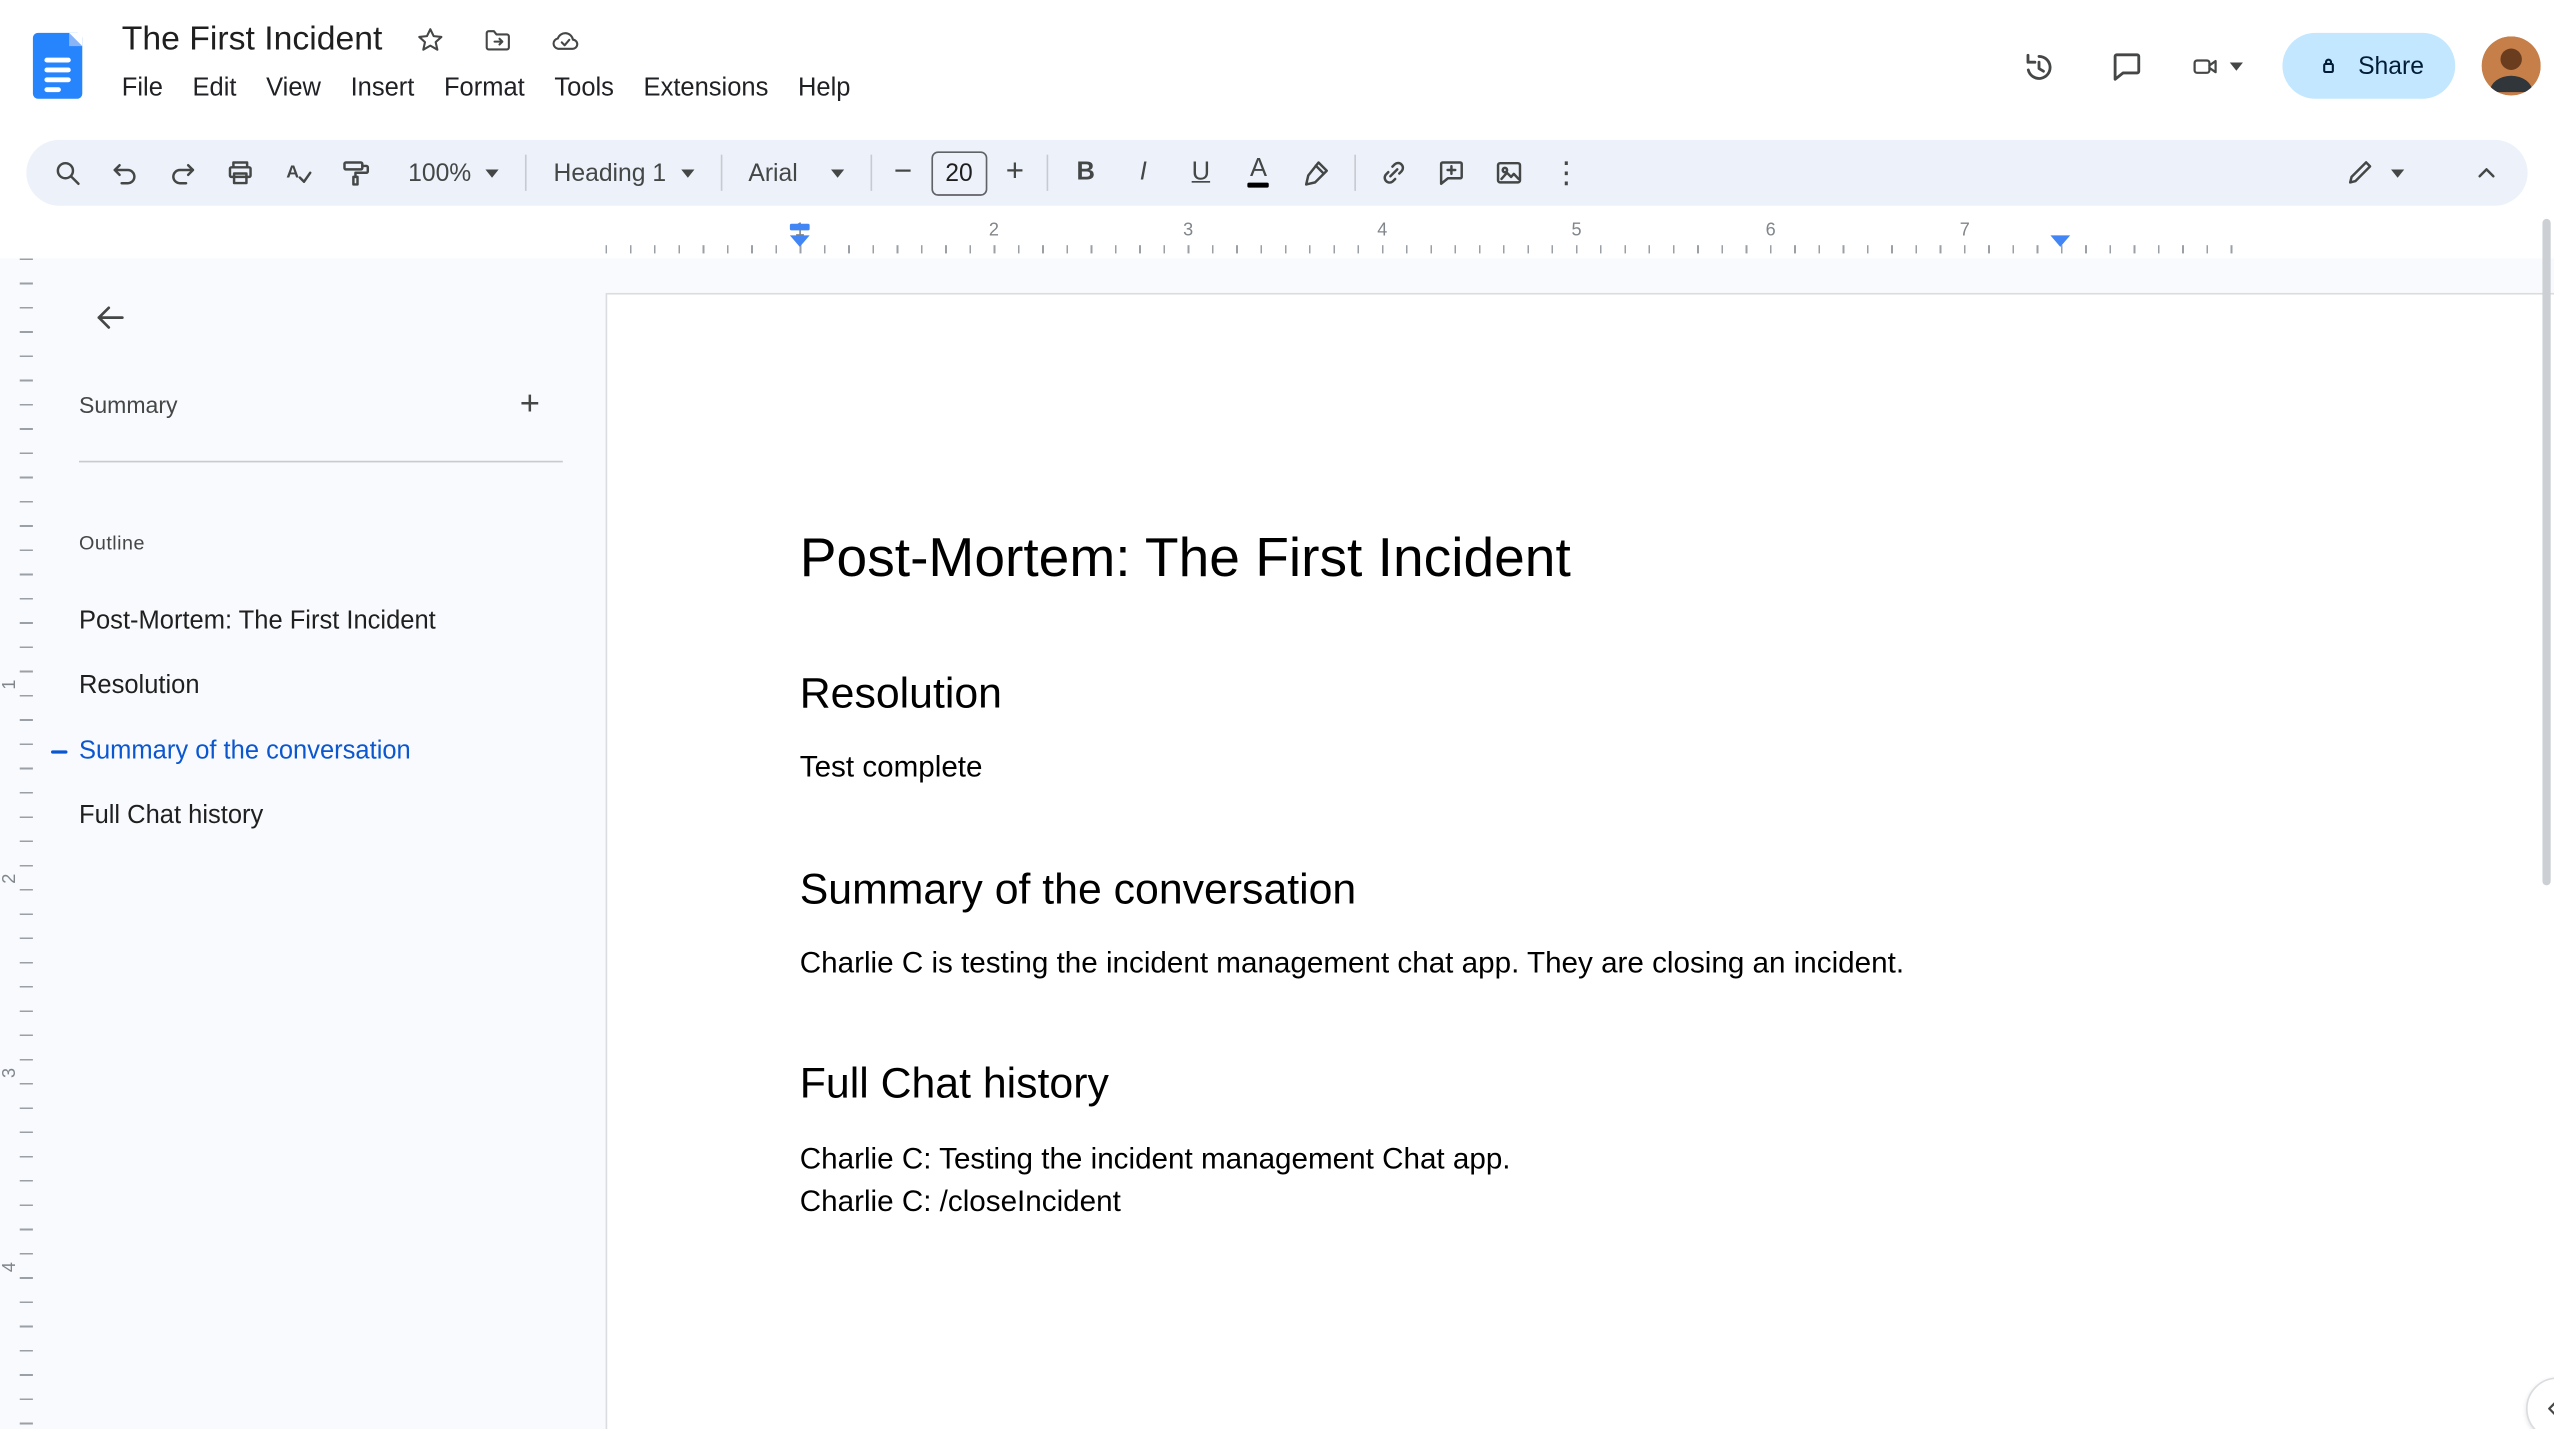  I want to click on ruler-mark: 6, so click(1770, 230).